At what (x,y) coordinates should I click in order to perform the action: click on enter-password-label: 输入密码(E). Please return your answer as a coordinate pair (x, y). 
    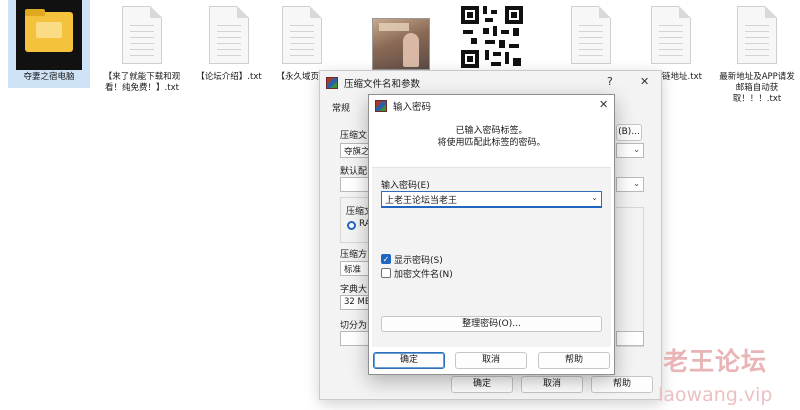
    Looking at the image, I should click on (405, 186).